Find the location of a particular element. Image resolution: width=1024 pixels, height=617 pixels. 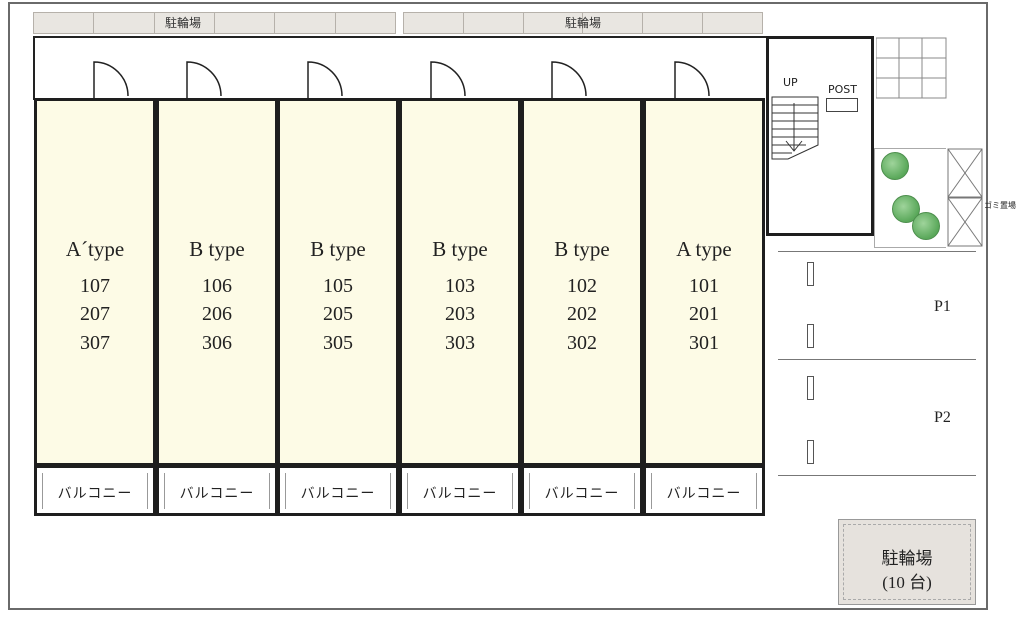

unit-type-label: A´type is located at coordinates (95, 249).